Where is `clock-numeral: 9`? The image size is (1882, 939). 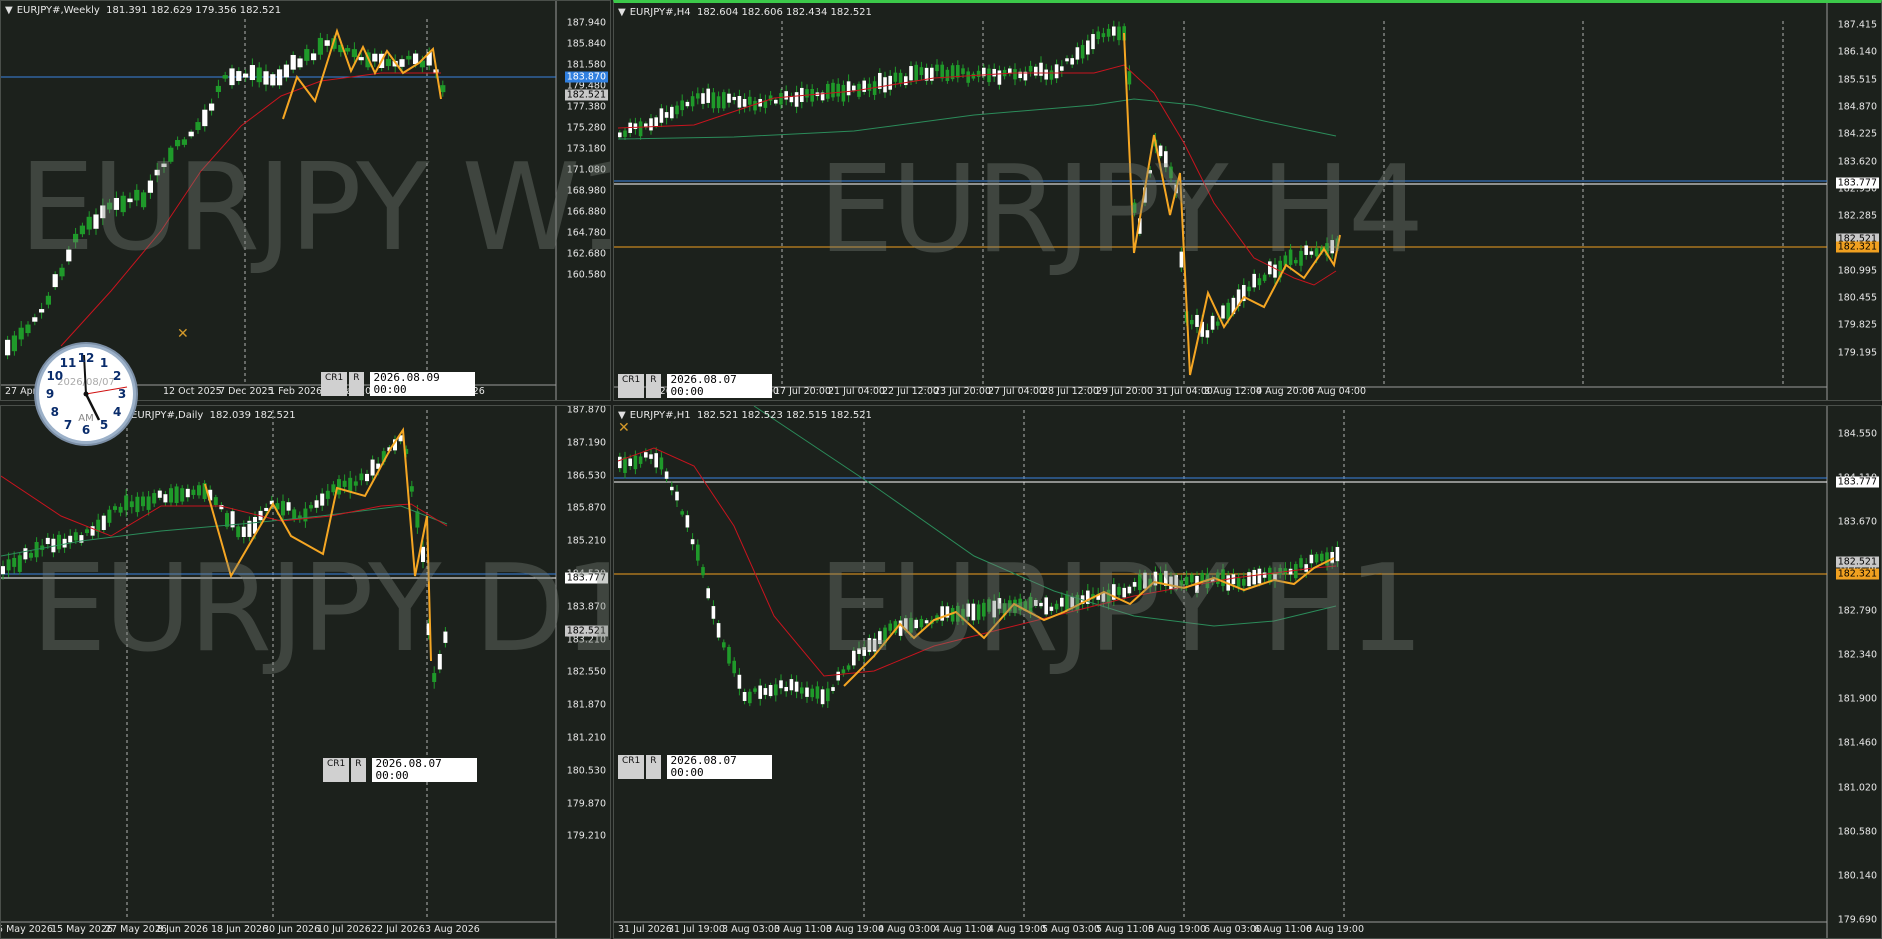 clock-numeral: 9 is located at coordinates (50, 394).